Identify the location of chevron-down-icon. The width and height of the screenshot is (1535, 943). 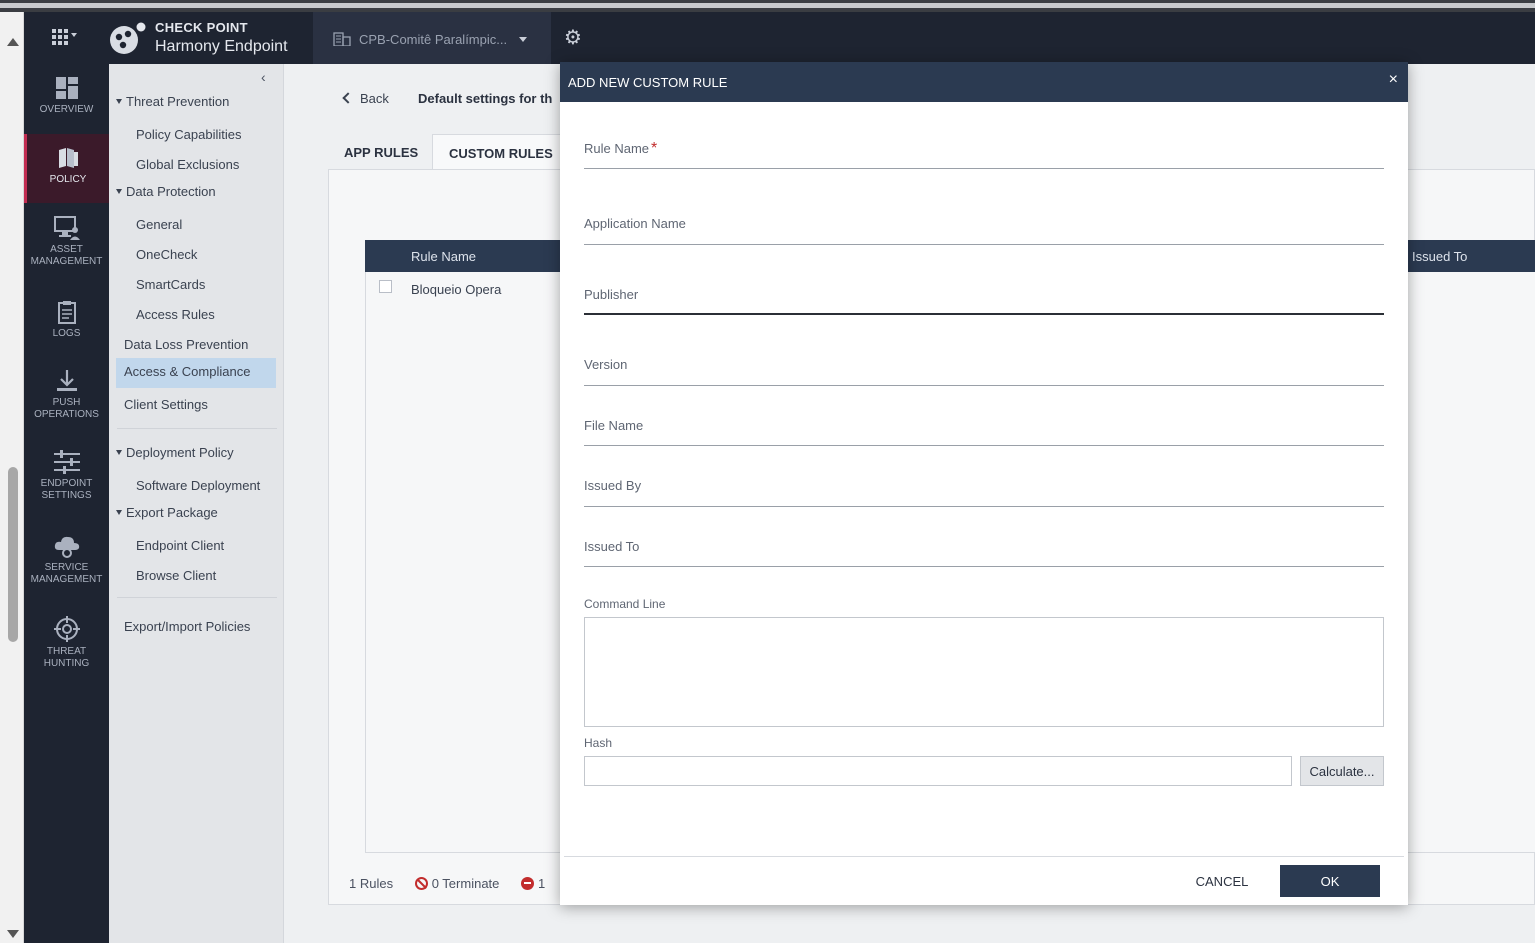
(523, 39).